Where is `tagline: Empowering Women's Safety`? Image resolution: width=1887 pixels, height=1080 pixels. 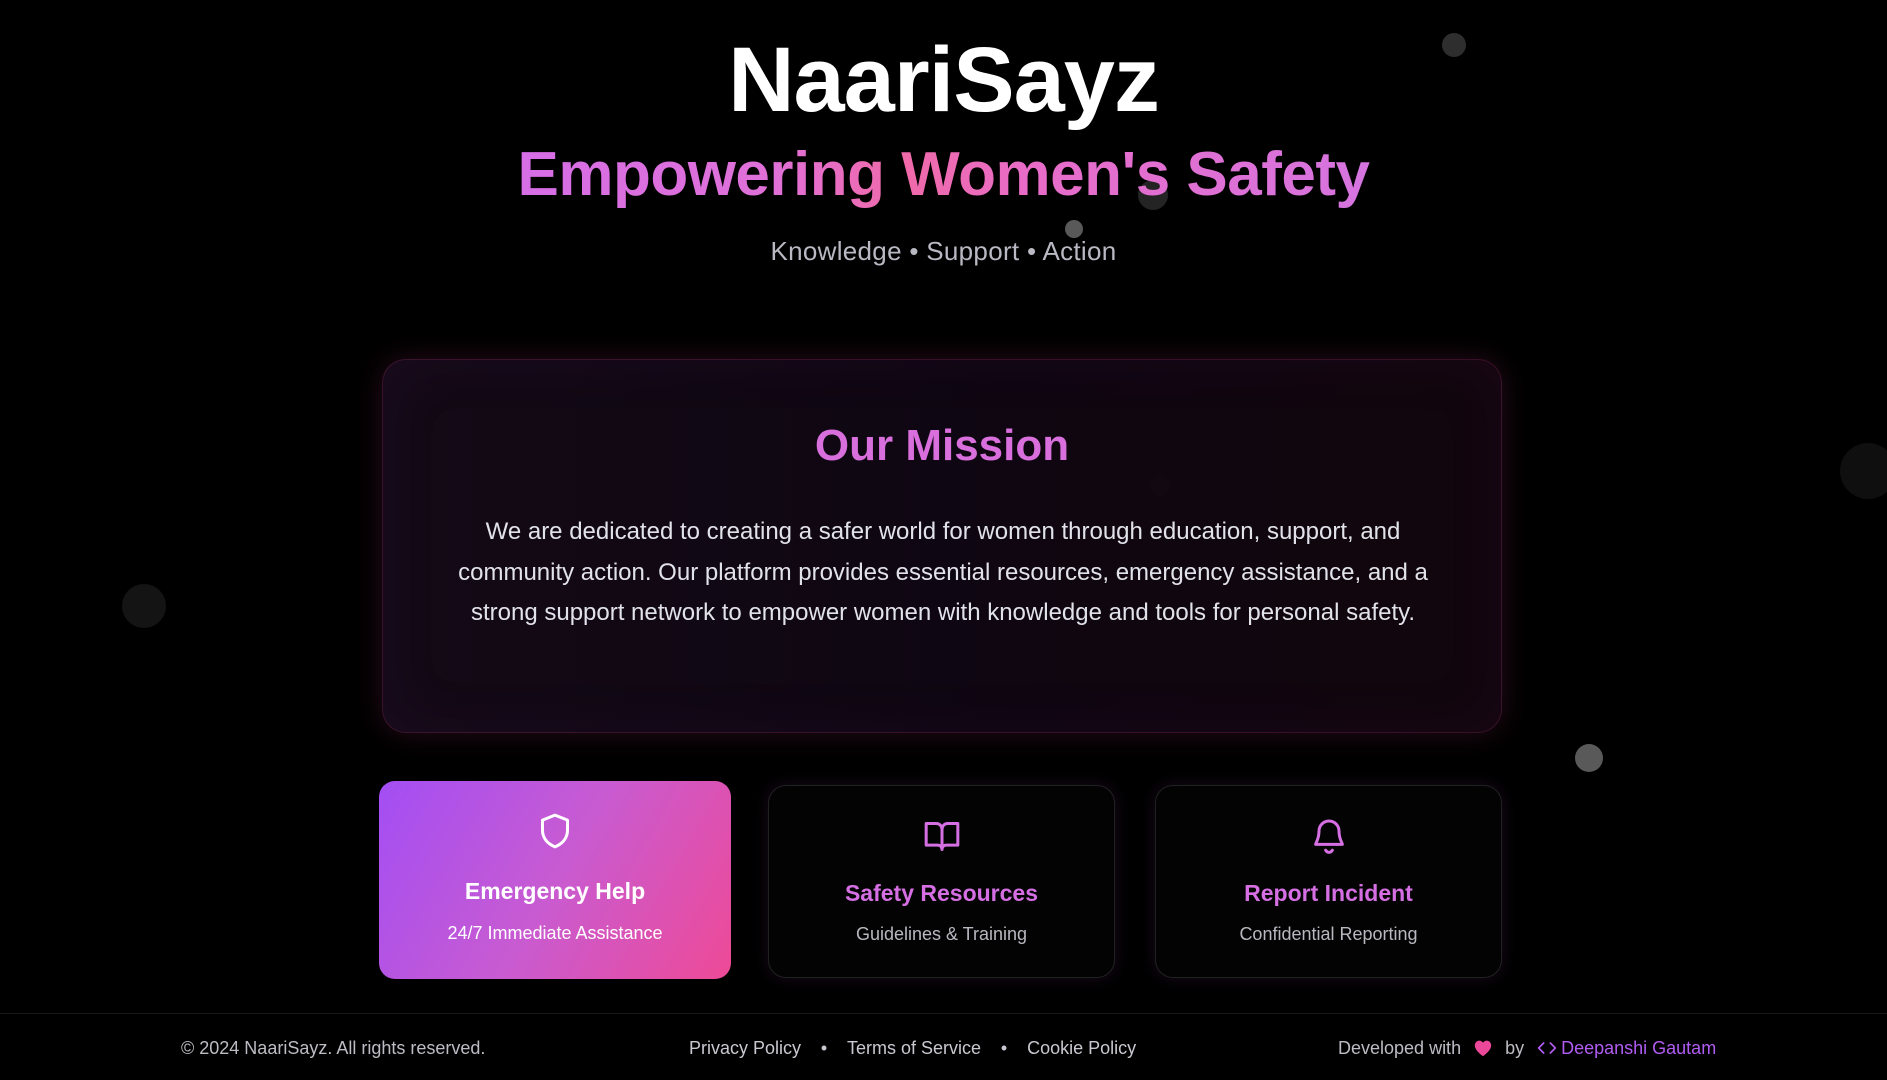 tagline: Empowering Women's Safety is located at coordinates (943, 175).